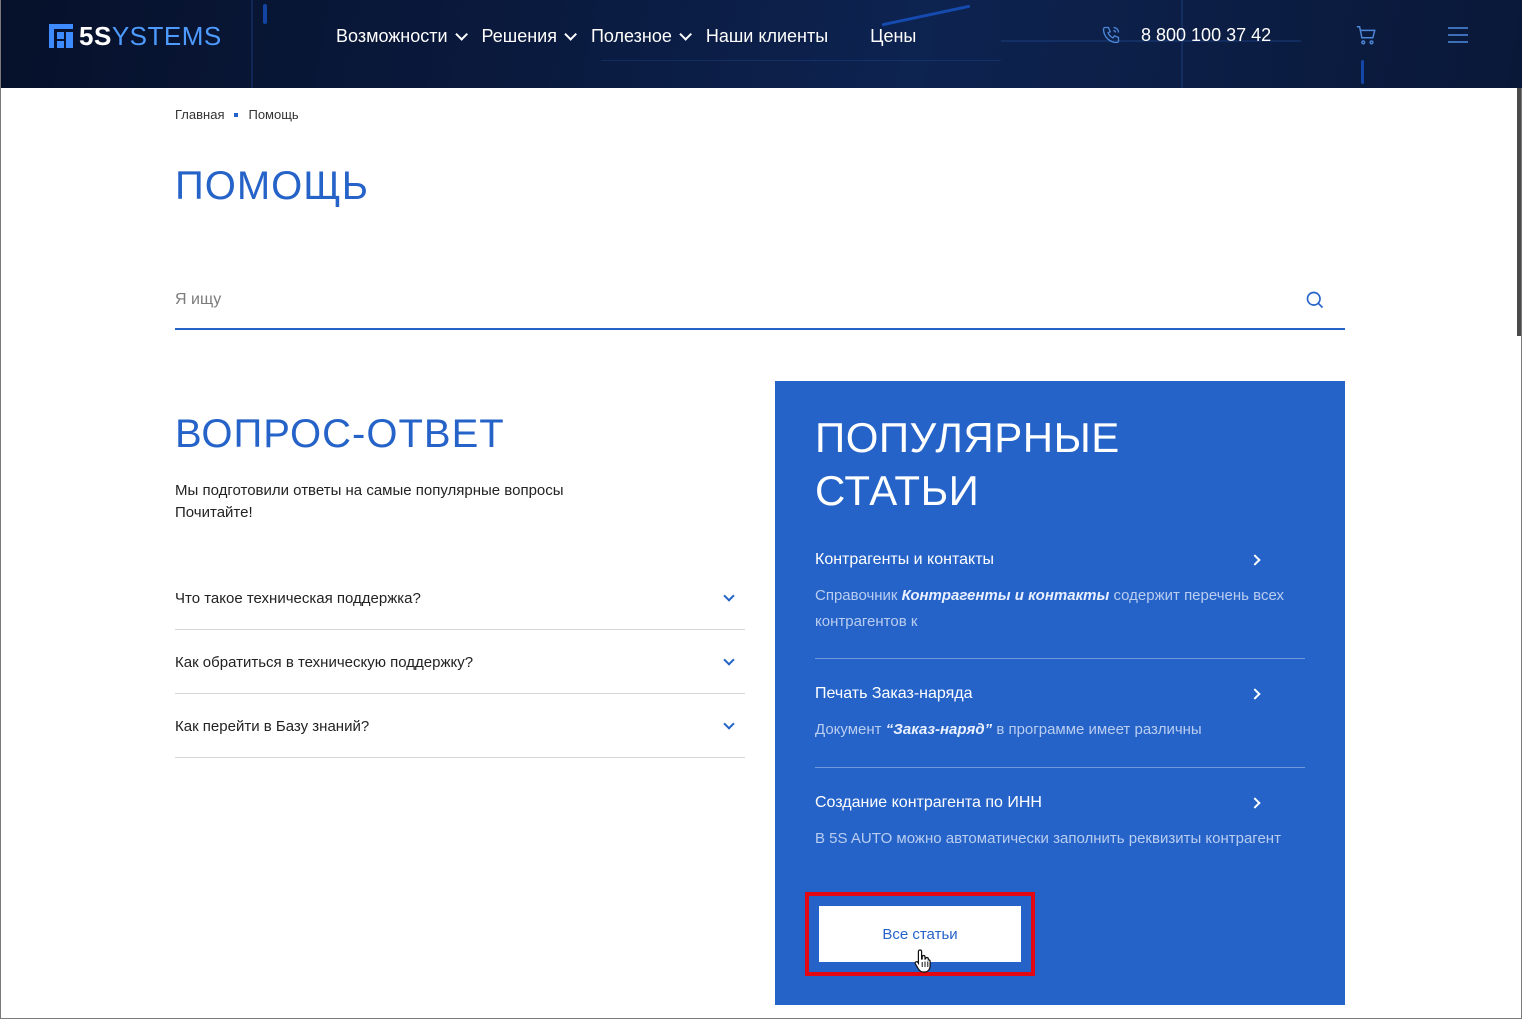 The image size is (1522, 1019). I want to click on popular-title-line: СТАТЬИ, so click(897, 490).